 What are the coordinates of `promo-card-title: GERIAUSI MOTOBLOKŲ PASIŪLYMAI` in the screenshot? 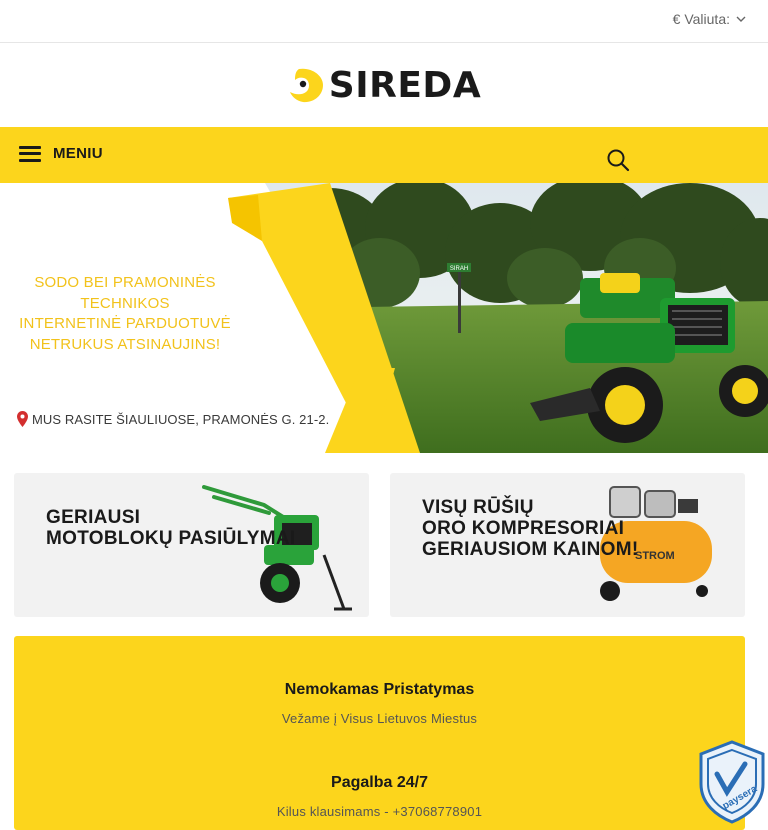 It's located at (171, 528).